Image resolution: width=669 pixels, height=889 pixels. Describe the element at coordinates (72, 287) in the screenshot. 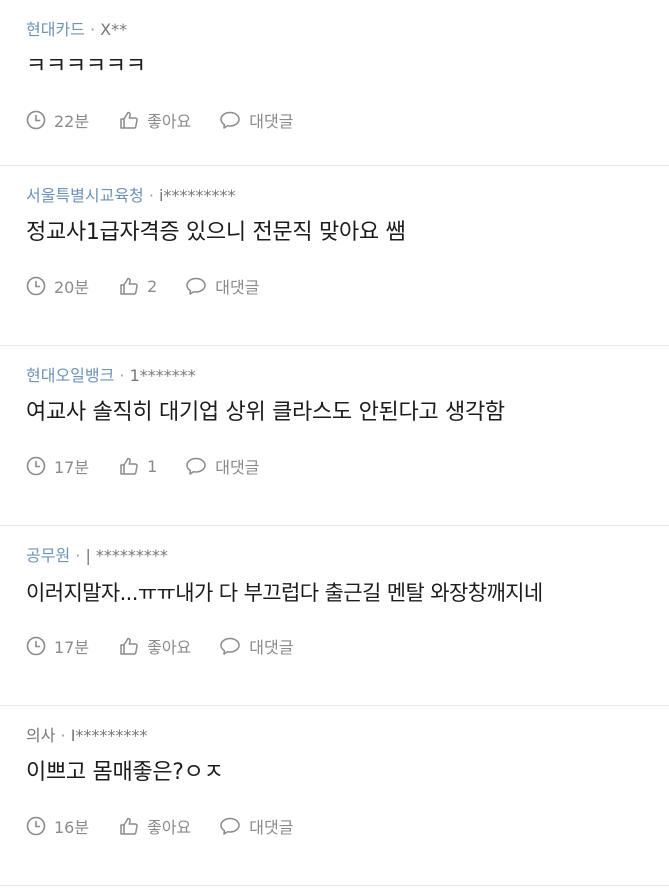

I see `timestamp-text: 20분` at that location.